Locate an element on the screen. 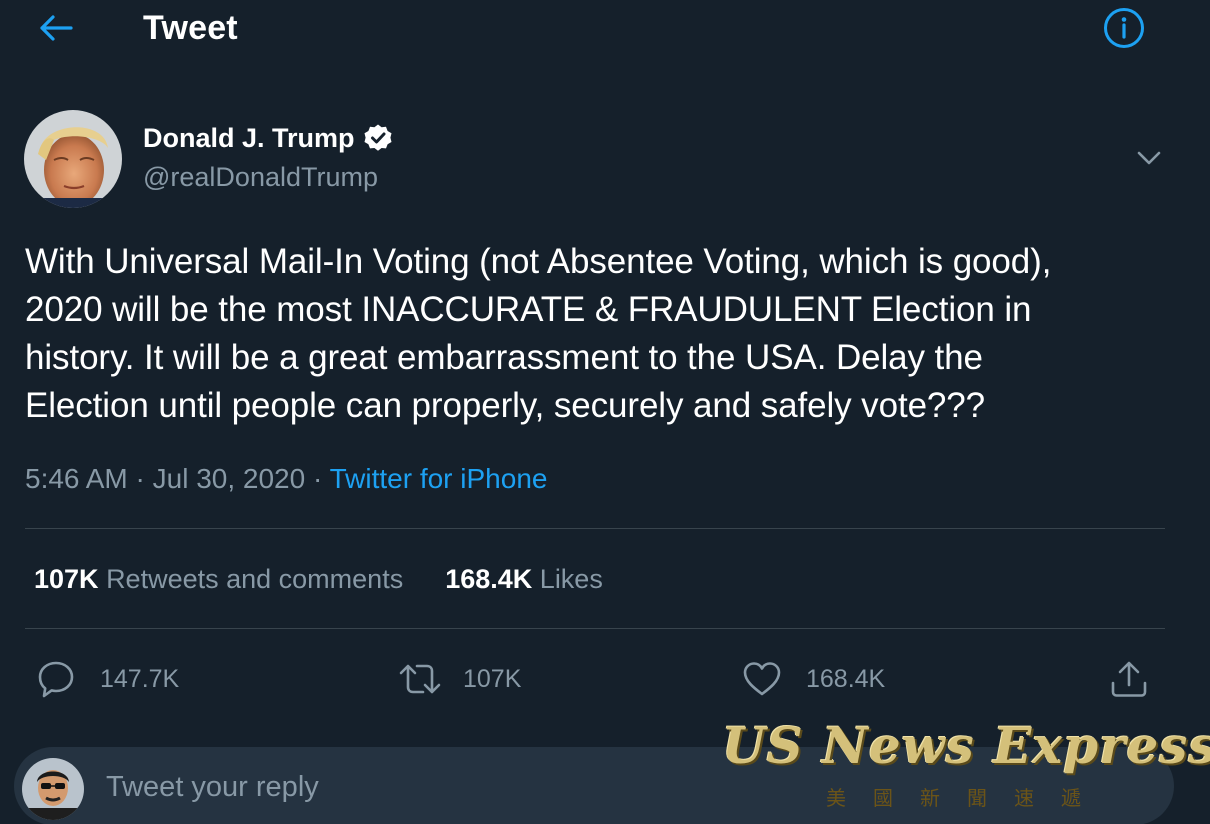 This screenshot has height=824, width=1210. likes-stat-count: 168.4K is located at coordinates (489, 579).